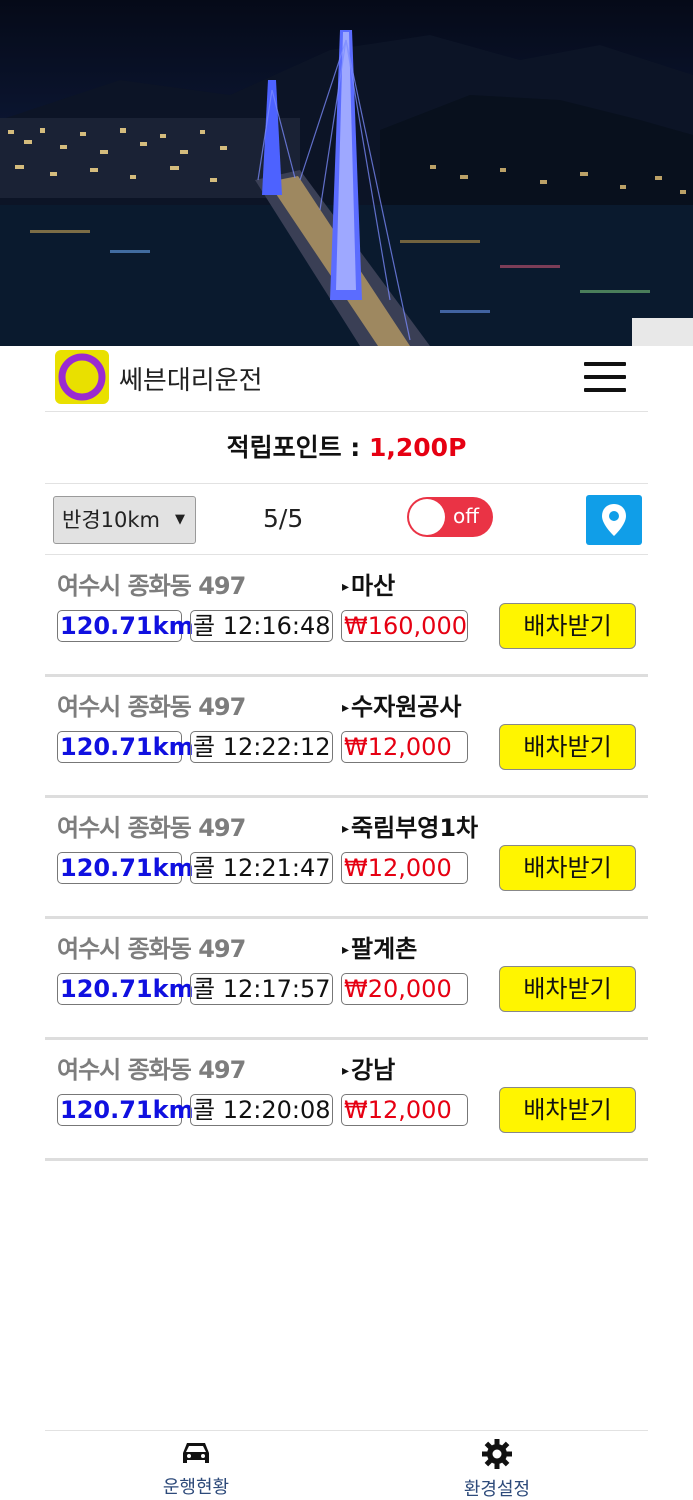  Describe the element at coordinates (261, 747) in the screenshot. I see `call-time: 콜 12:22:12` at that location.